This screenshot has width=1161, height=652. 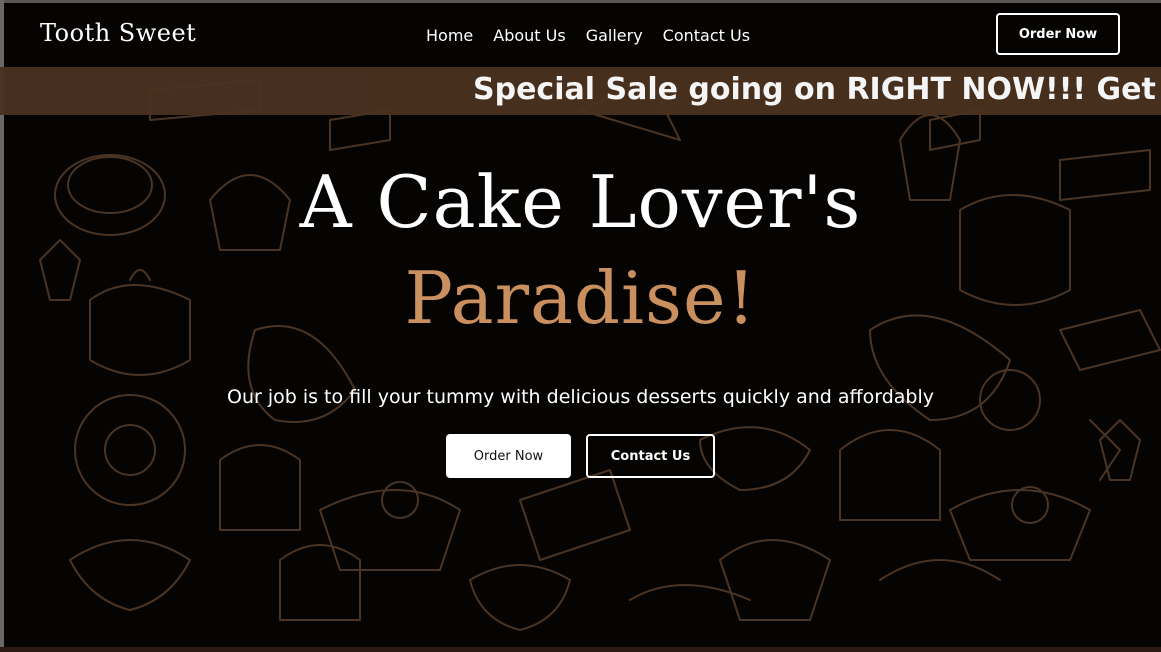 I want to click on page-bottom-edge, so click(x=580, y=649).